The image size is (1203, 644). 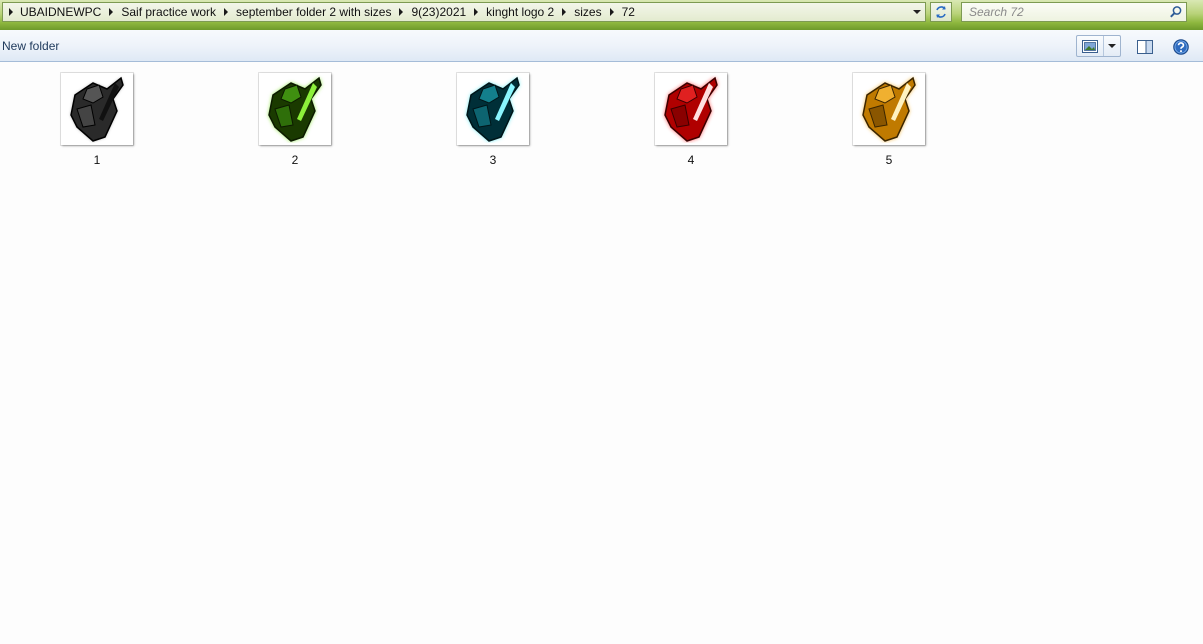 What do you see at coordinates (587, 12) in the screenshot?
I see `breadcrumb-item: sizes` at bounding box center [587, 12].